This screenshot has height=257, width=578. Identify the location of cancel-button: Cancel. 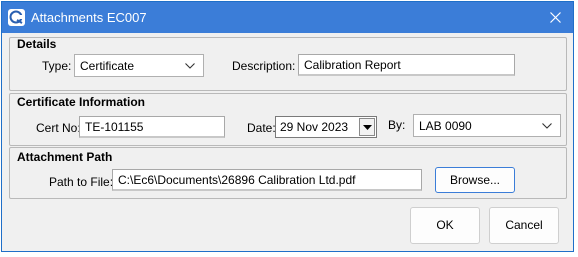
(524, 225).